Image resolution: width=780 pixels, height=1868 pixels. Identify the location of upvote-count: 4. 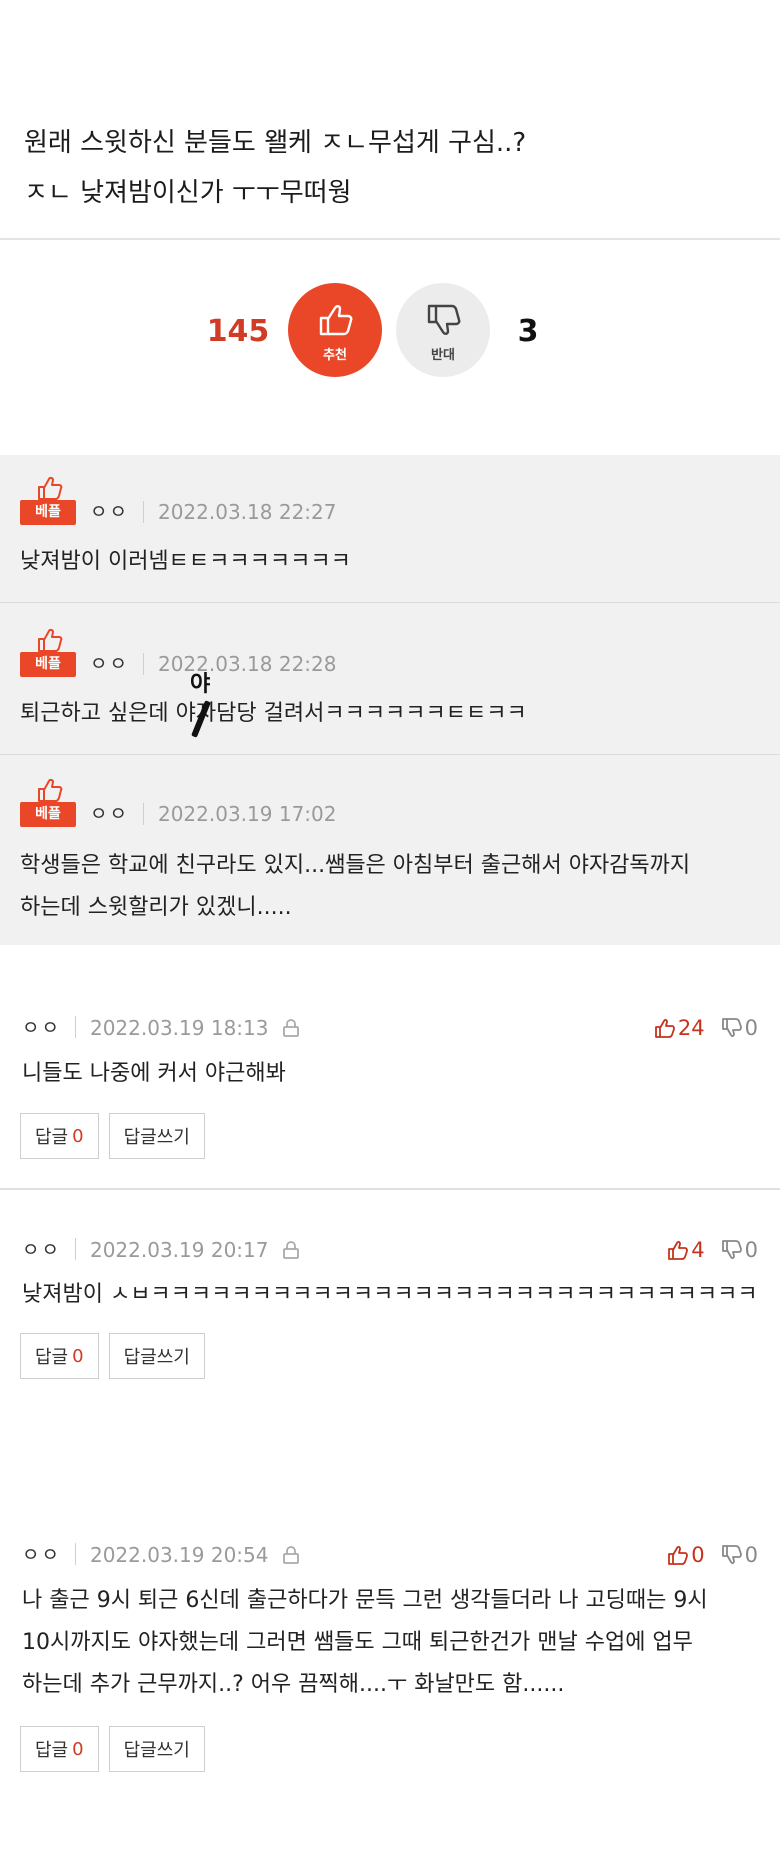
(698, 1250).